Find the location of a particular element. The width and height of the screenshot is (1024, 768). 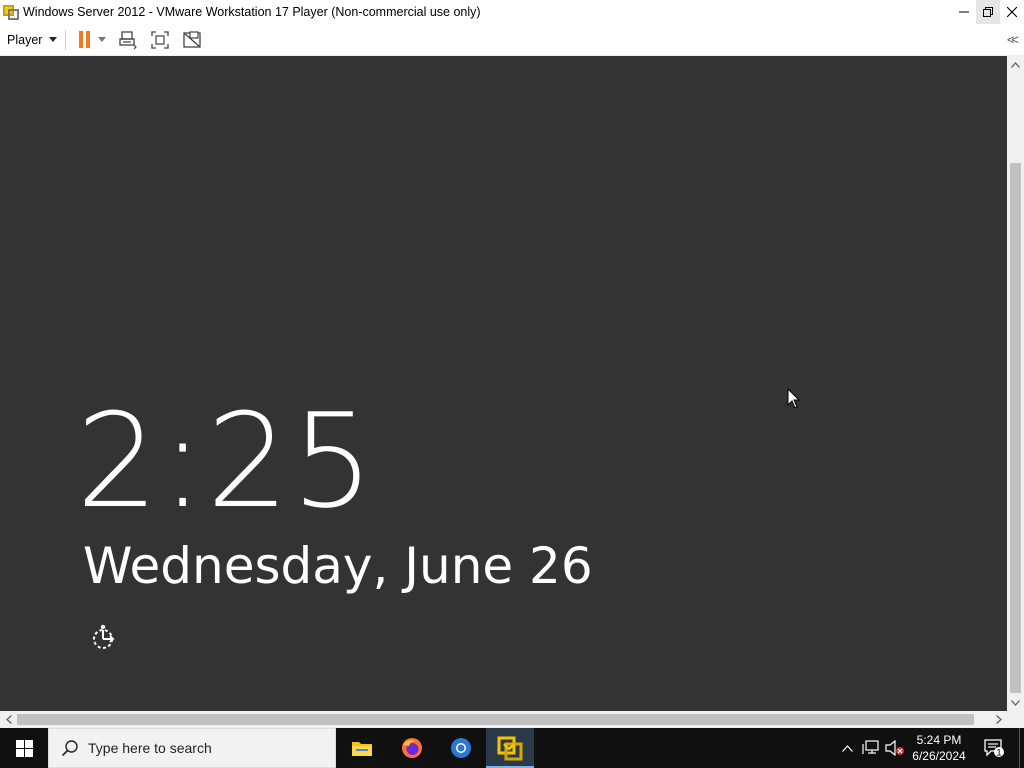

volume-tray-button is located at coordinates (895, 748).